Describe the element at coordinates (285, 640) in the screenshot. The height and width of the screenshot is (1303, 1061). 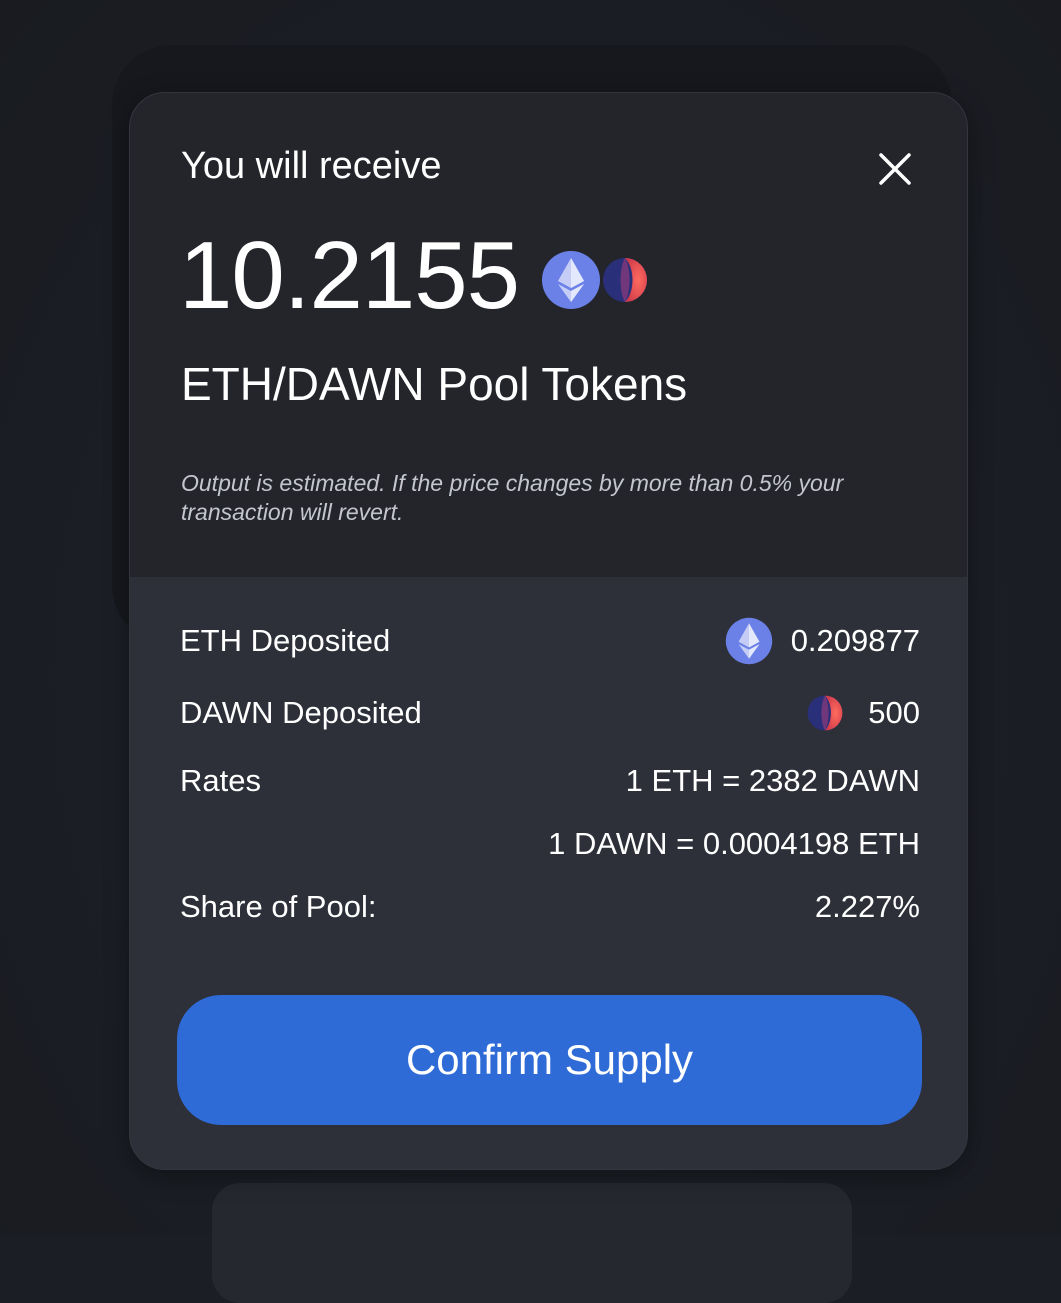
I see `eth-deposited-label: ETH Deposited` at that location.